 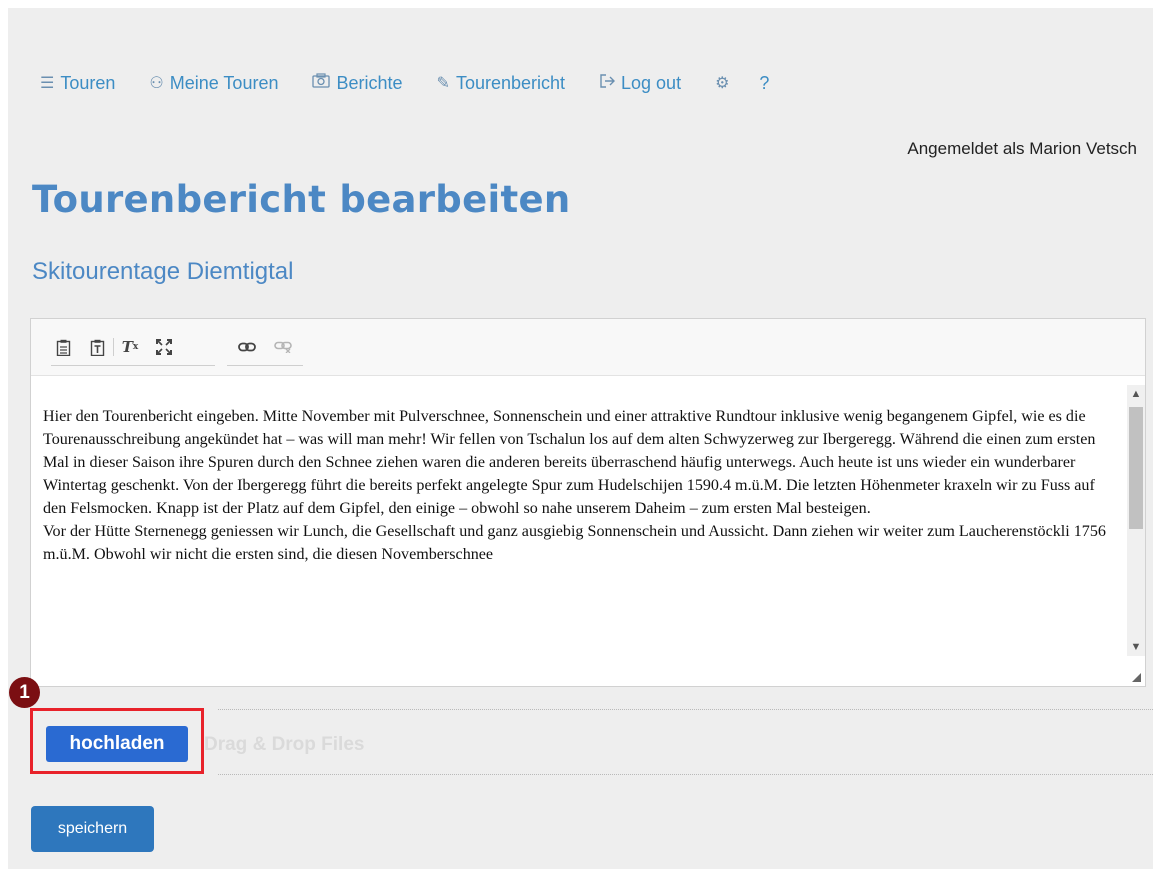 I want to click on logged-in-user: Angemeldet als Marion Vetsch, so click(x=1022, y=148).